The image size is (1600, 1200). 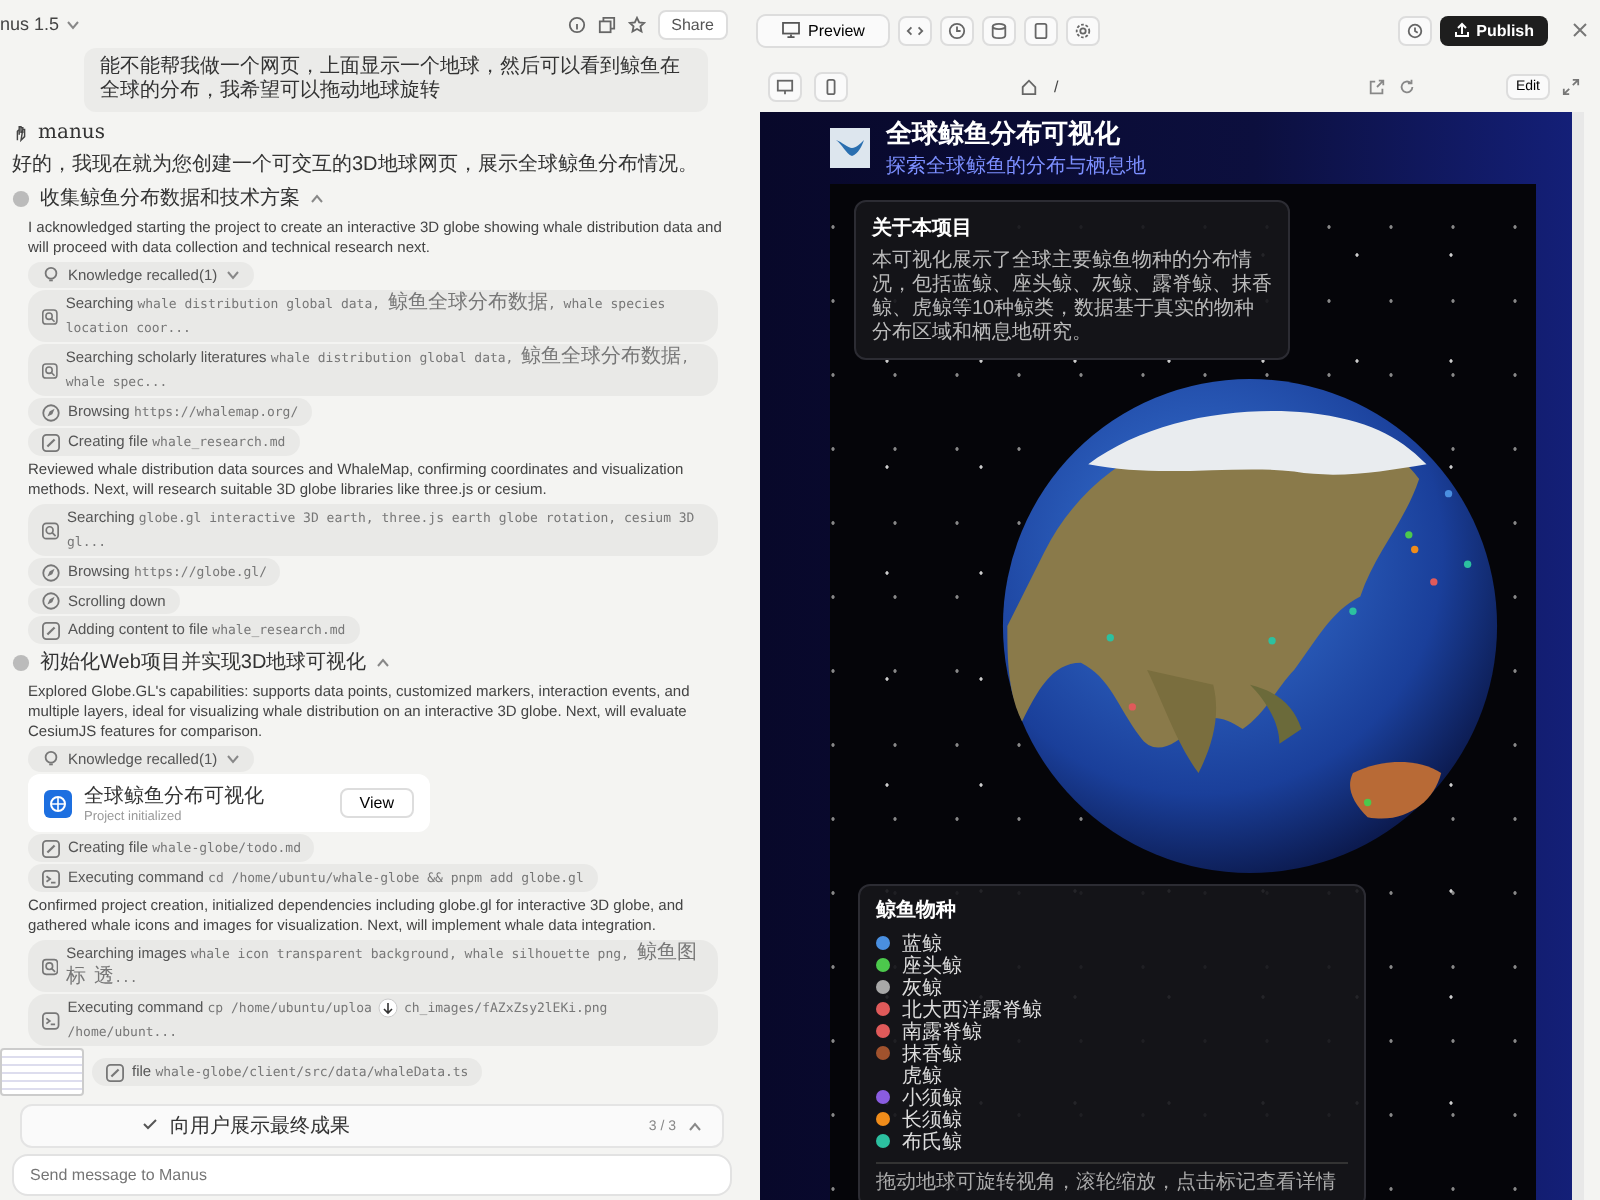 I want to click on code-icon, so click(x=915, y=30).